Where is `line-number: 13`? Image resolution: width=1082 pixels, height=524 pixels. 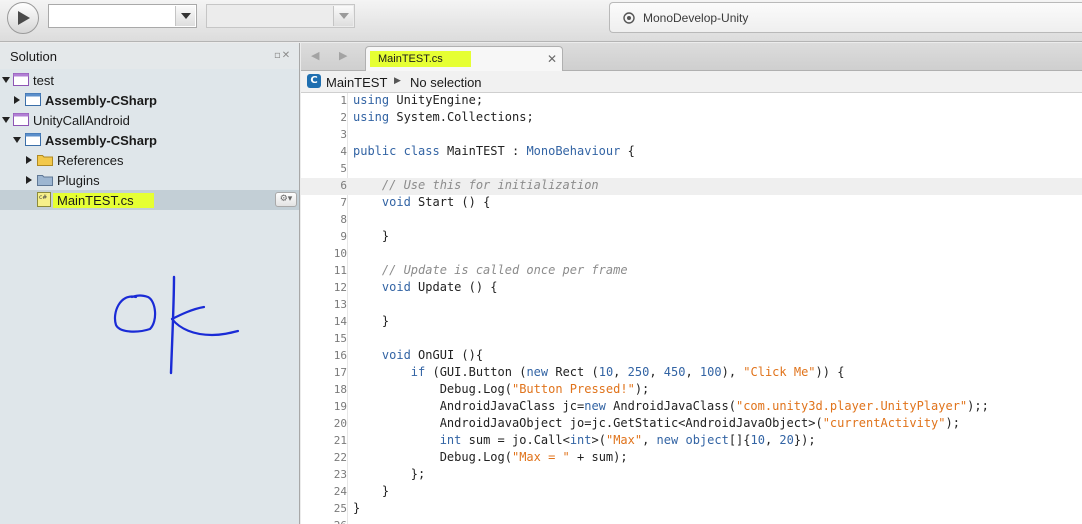 line-number: 13 is located at coordinates (340, 304).